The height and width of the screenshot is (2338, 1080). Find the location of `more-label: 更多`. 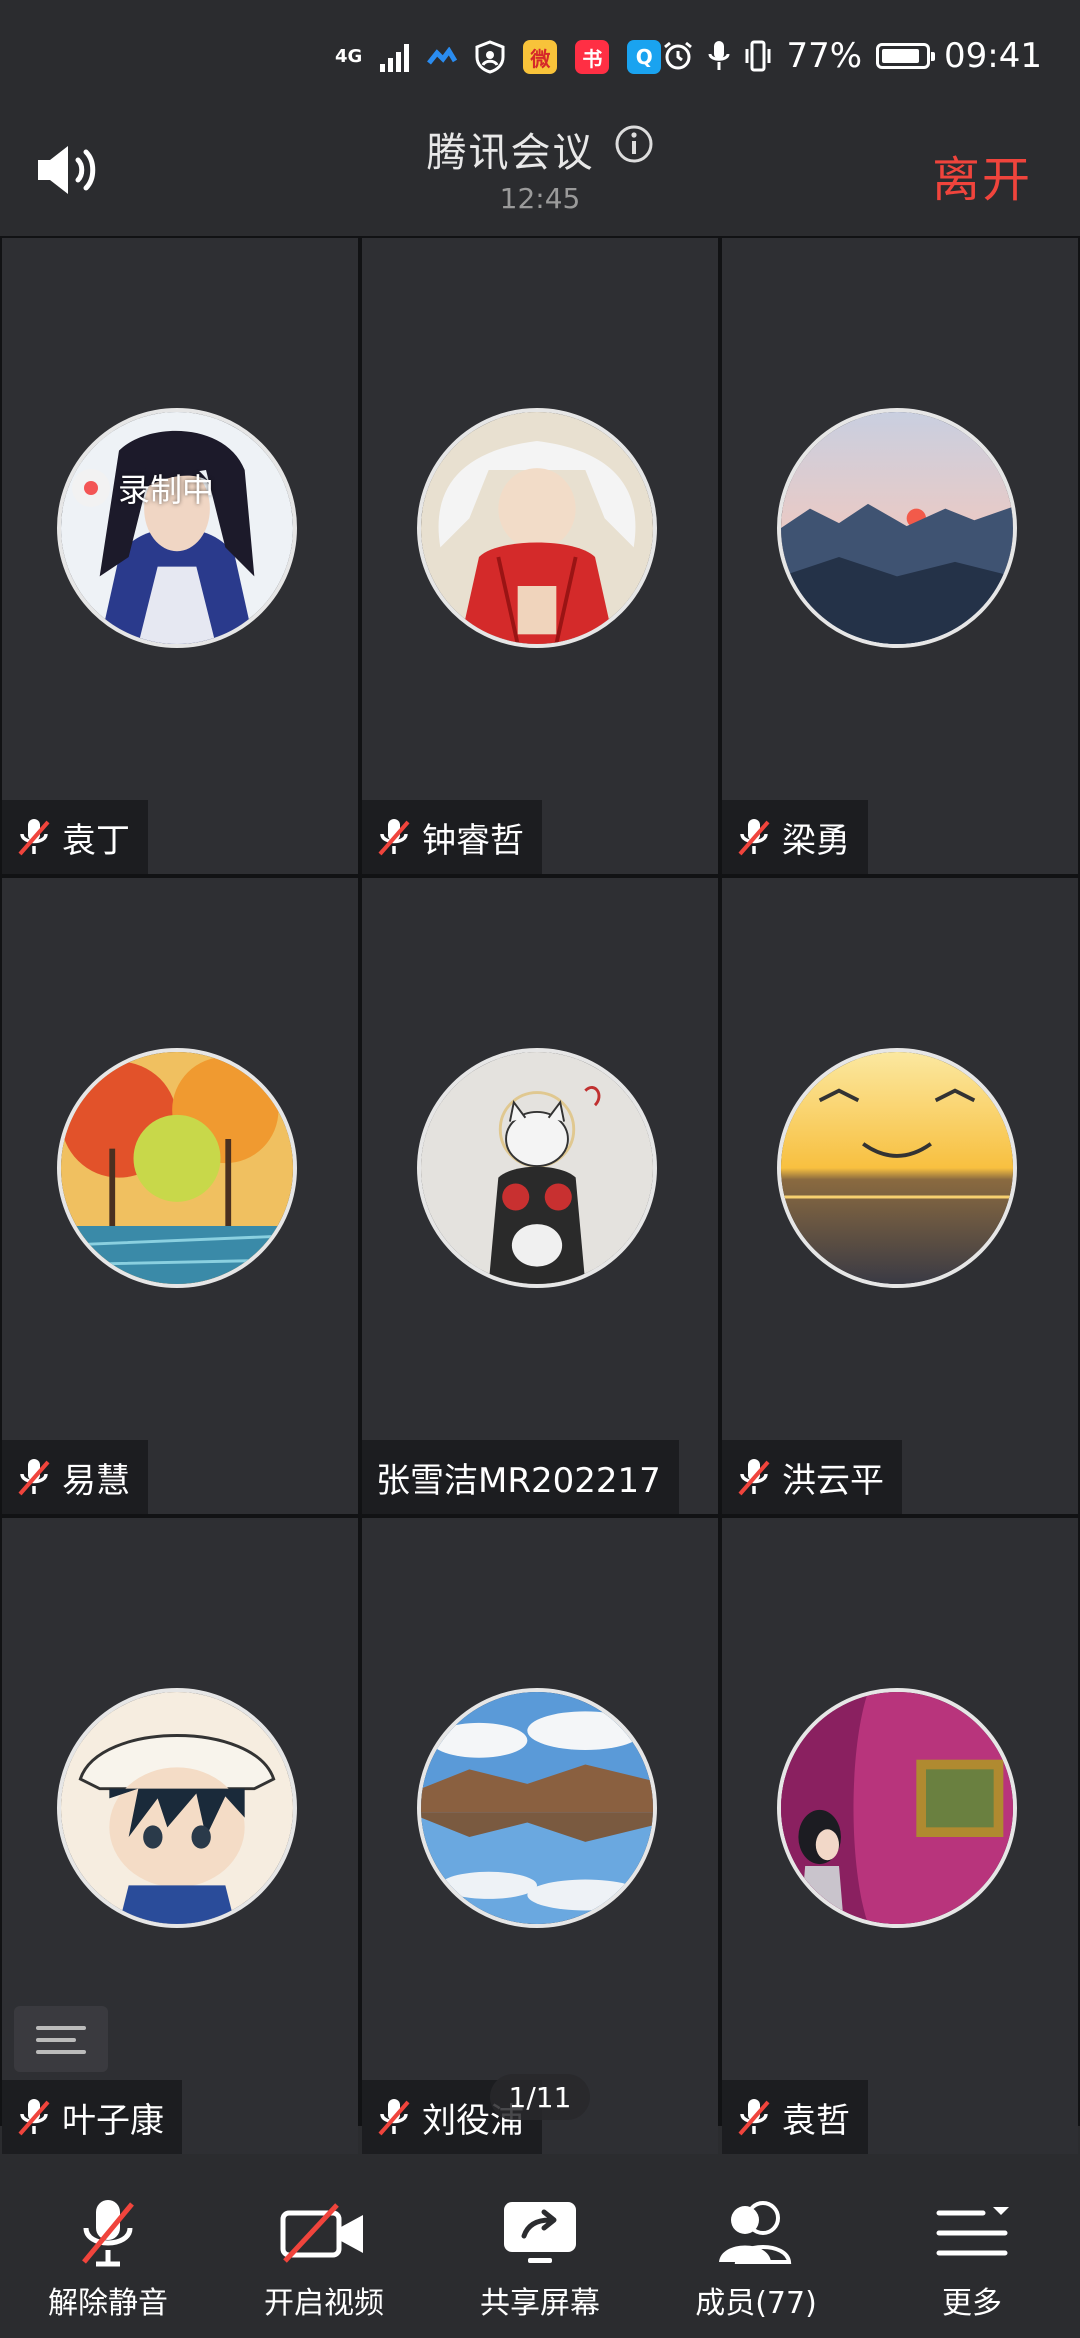

more-label: 更多 is located at coordinates (972, 2303).